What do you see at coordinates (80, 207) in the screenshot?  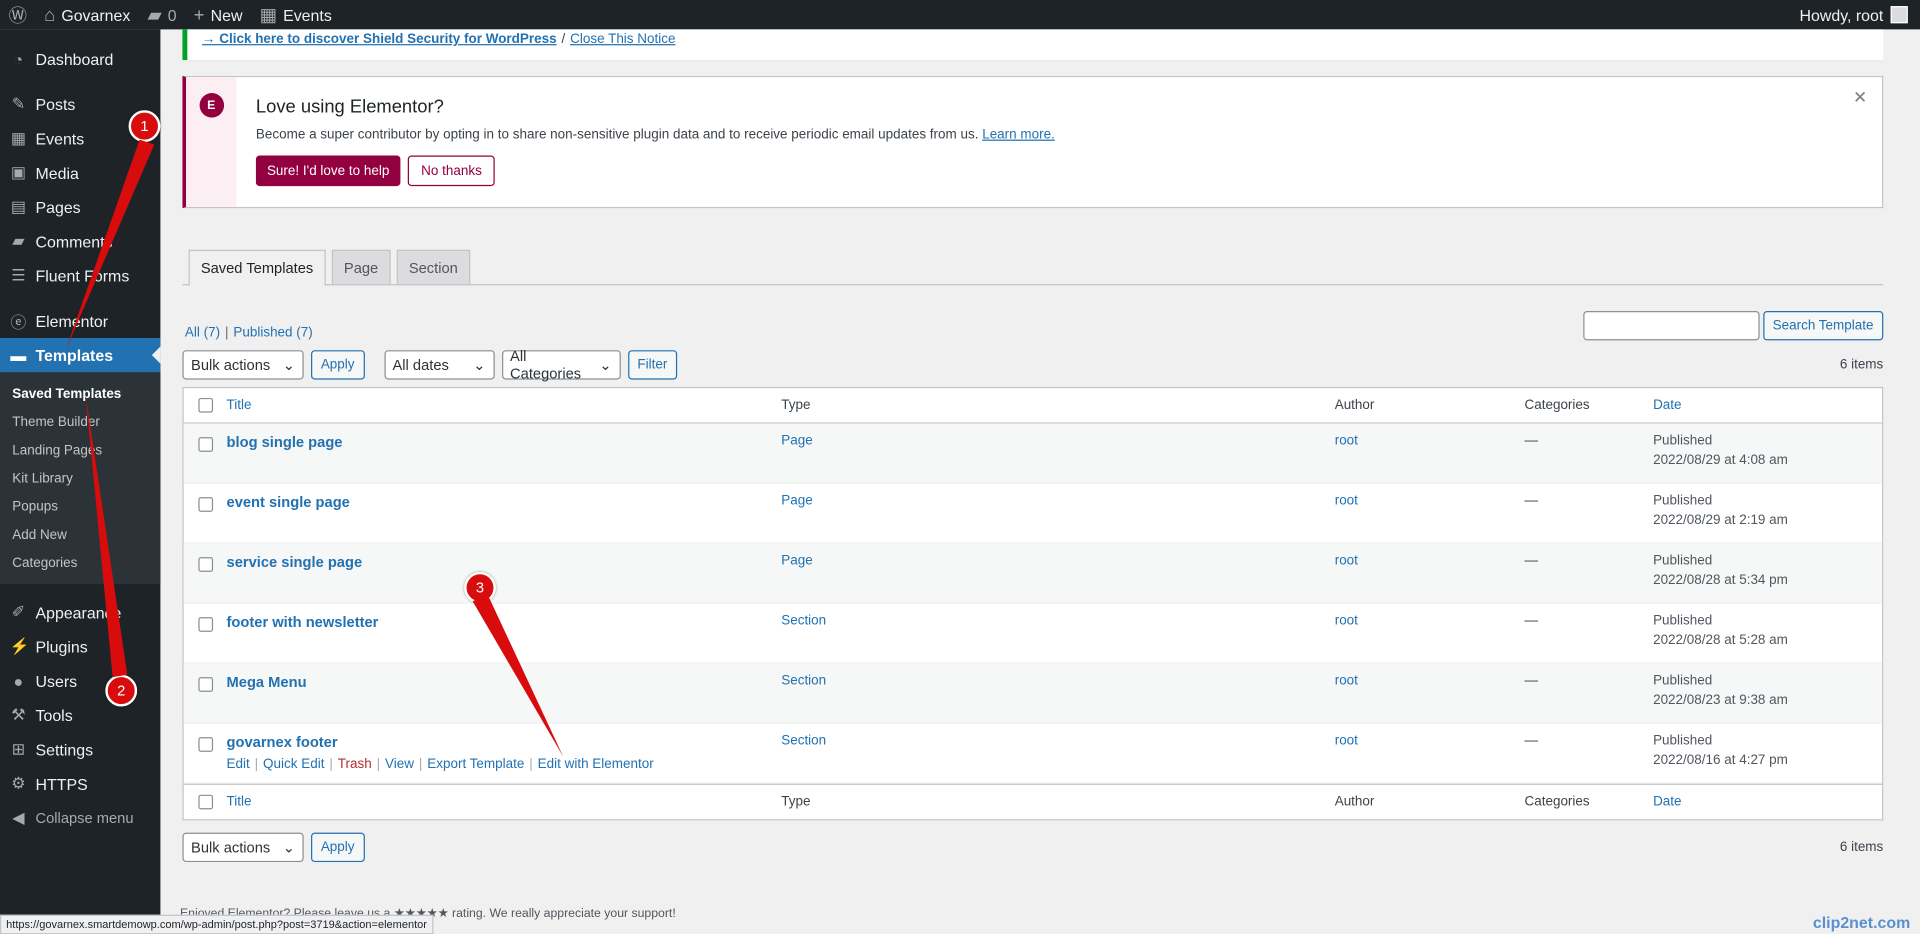 I see `sidebar-item-pages: ▤ Pages` at bounding box center [80, 207].